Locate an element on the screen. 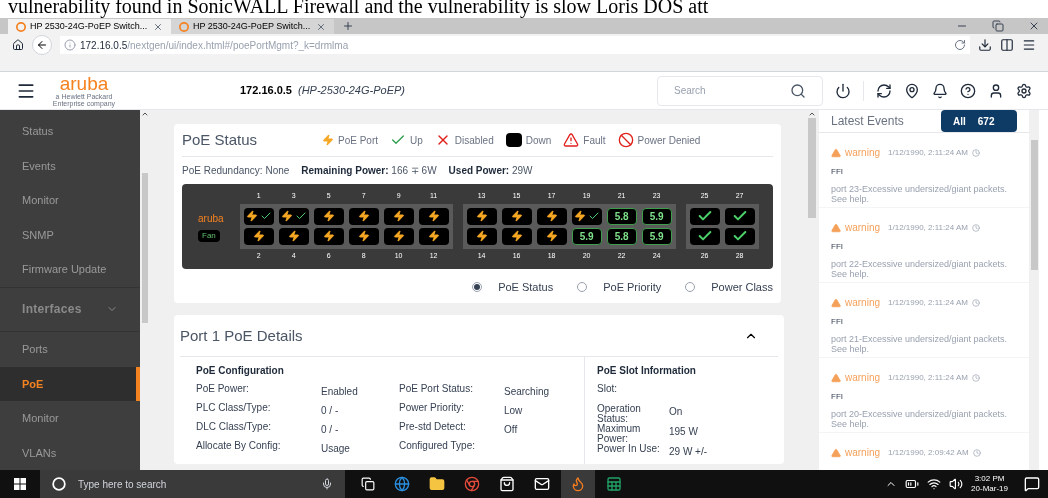 The width and height of the screenshot is (1048, 498). radio-option: Power Class is located at coordinates (729, 286).